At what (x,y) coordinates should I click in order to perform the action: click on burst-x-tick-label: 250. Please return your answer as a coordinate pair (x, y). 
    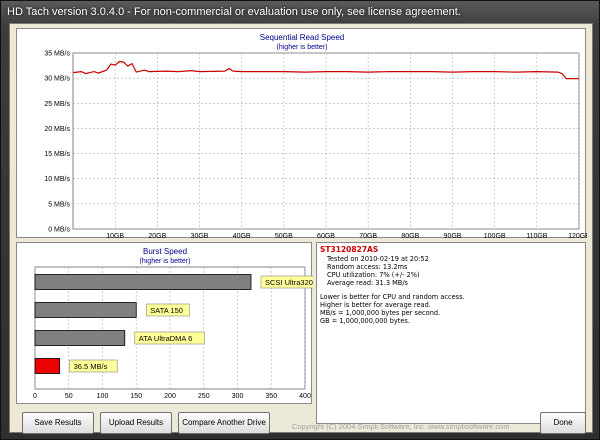
    Looking at the image, I should click on (204, 396).